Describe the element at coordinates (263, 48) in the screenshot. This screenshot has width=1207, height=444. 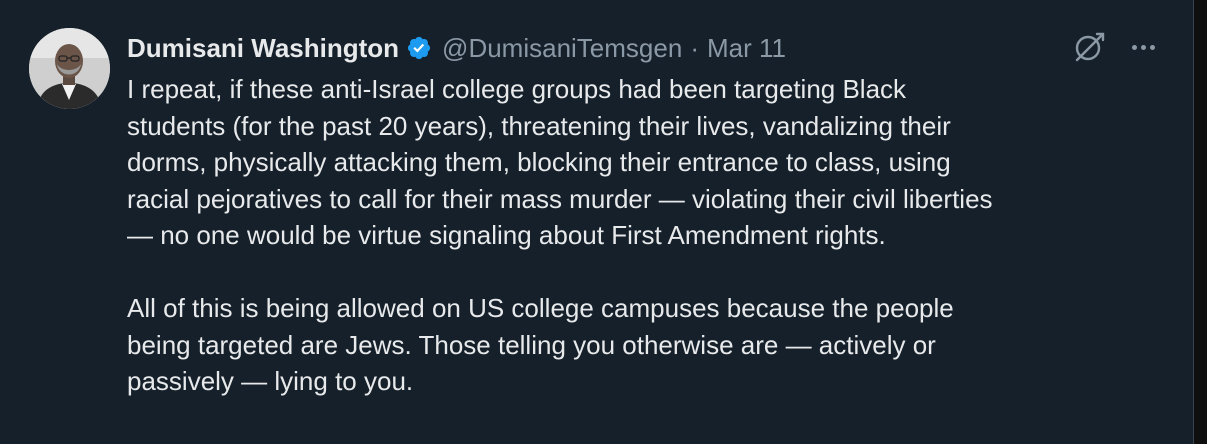
I see `author-name: Dumisani Washington` at that location.